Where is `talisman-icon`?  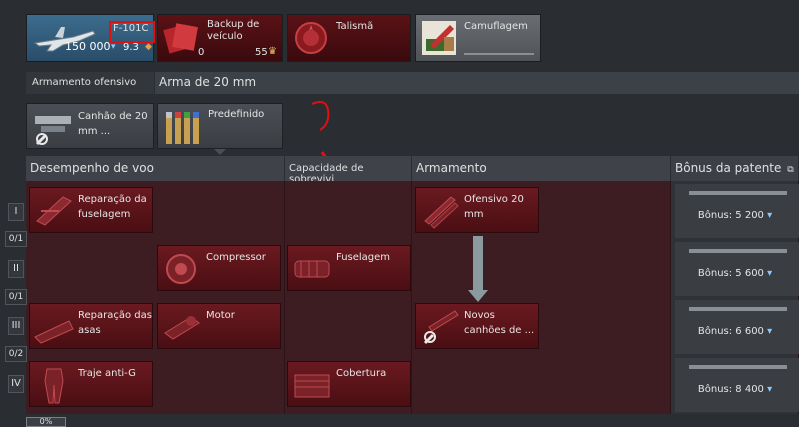
talisman-icon is located at coordinates (311, 38).